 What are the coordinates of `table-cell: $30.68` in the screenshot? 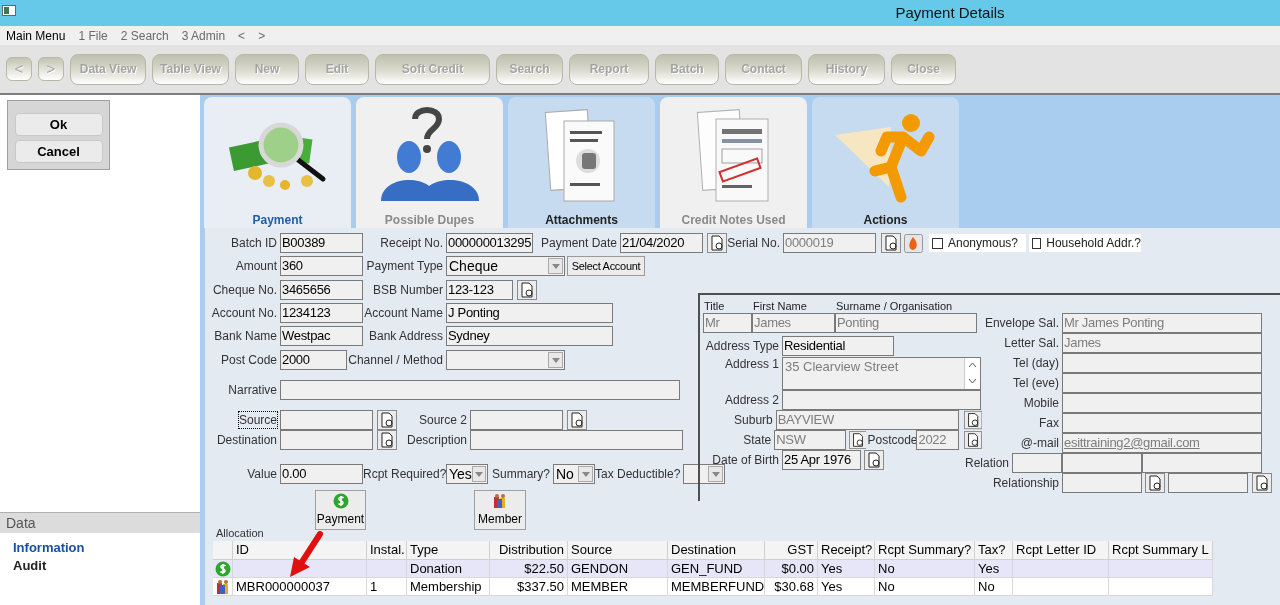 It's located at (794, 586).